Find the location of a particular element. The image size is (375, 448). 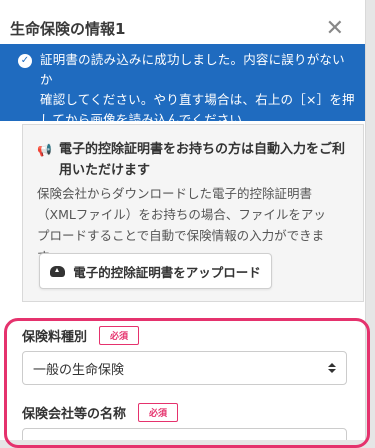

upload-button-label: 電子的控除証明書をアップロード is located at coordinates (167, 272).